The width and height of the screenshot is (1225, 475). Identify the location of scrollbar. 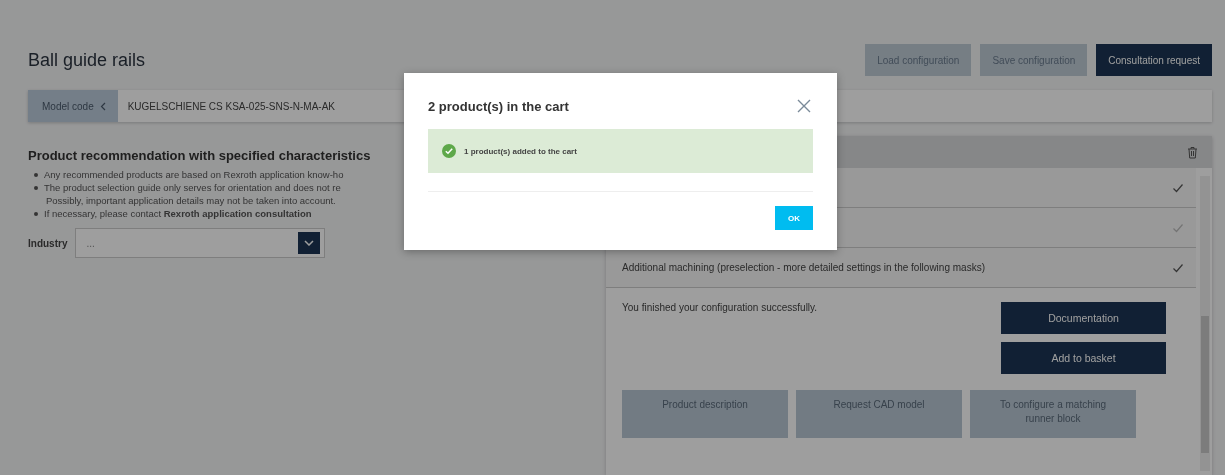
(1205, 323).